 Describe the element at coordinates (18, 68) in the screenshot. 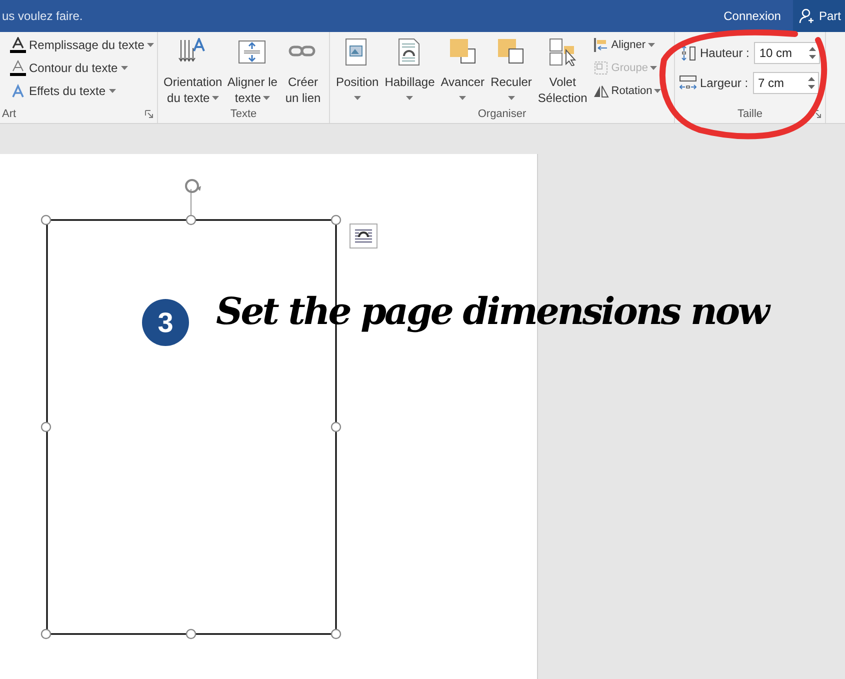

I see `text-outline-icon` at that location.